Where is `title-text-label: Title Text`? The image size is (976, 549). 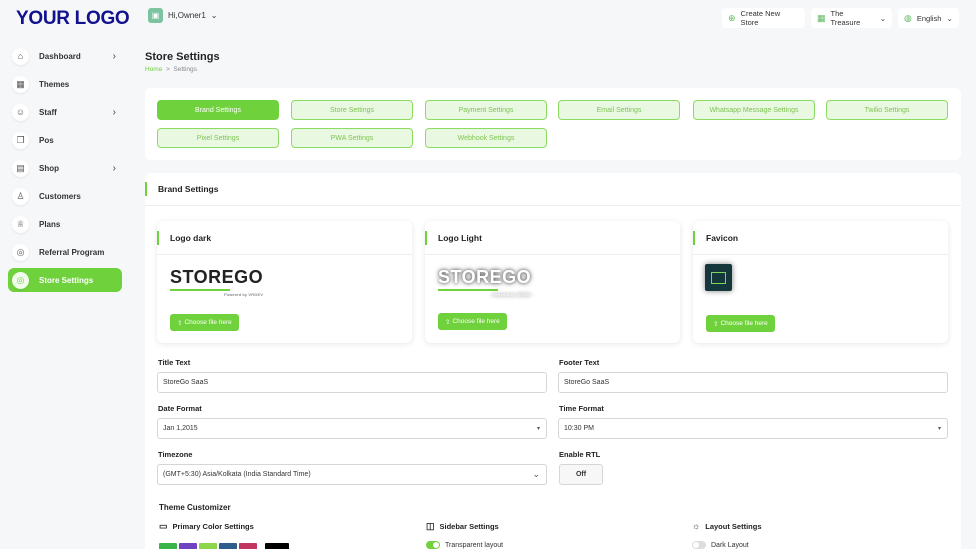
title-text-label: Title Text is located at coordinates (174, 362).